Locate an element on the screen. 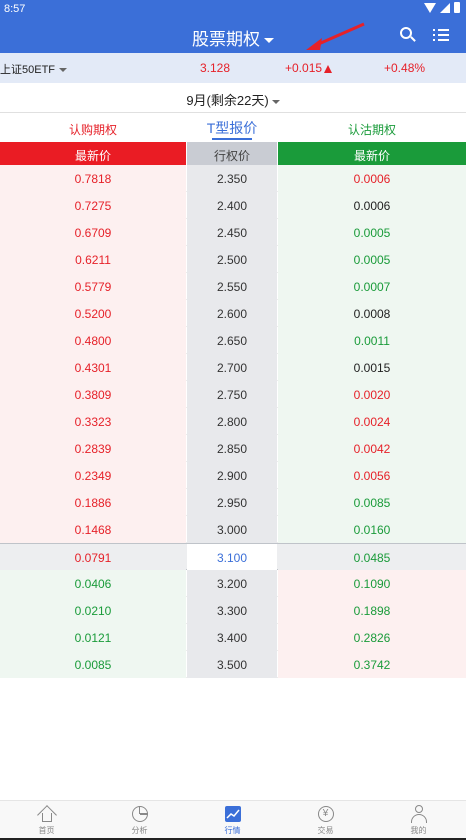  call-last-price: 0.2839 is located at coordinates (93, 448).